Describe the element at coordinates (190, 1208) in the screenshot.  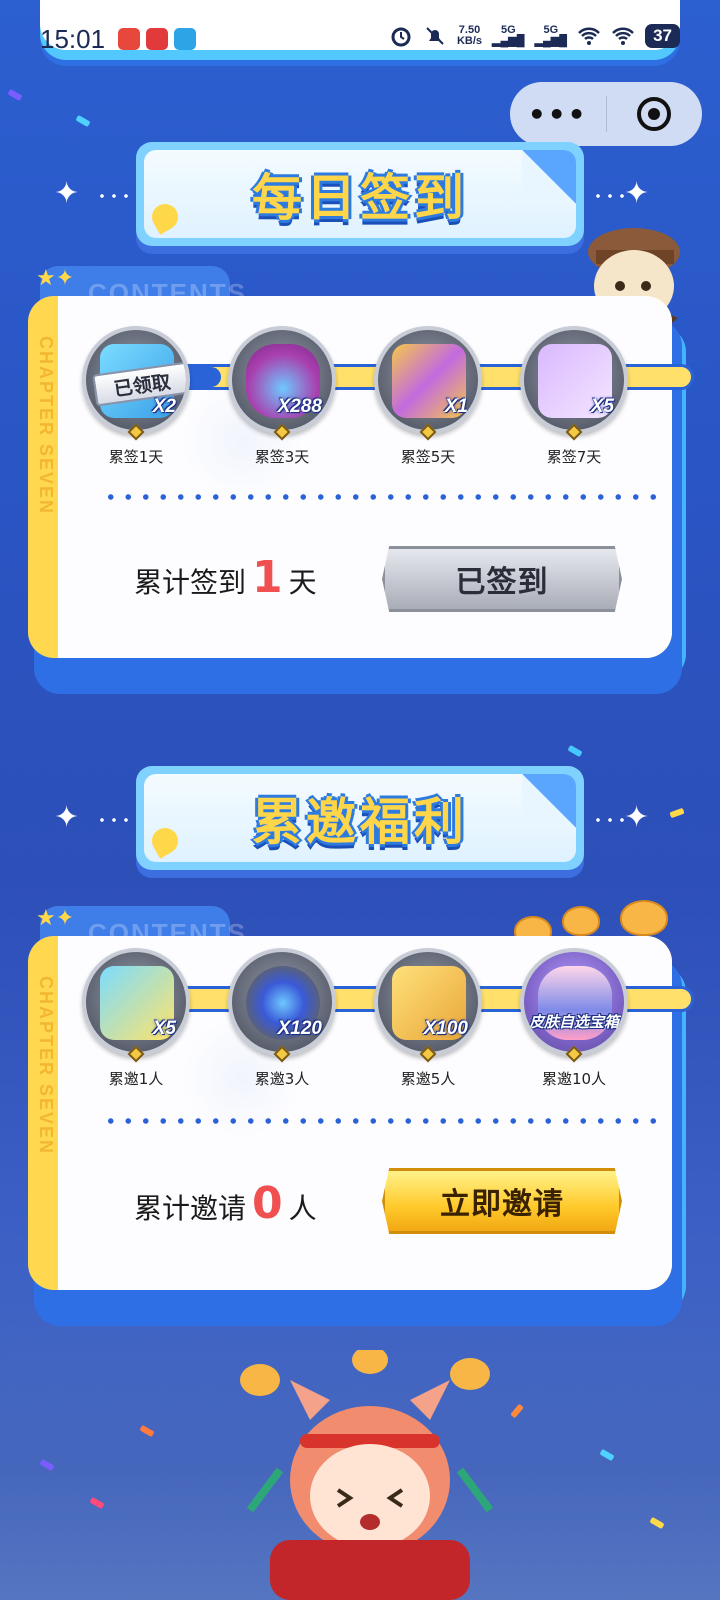
I see `count-prefix: 累计邀请` at that location.